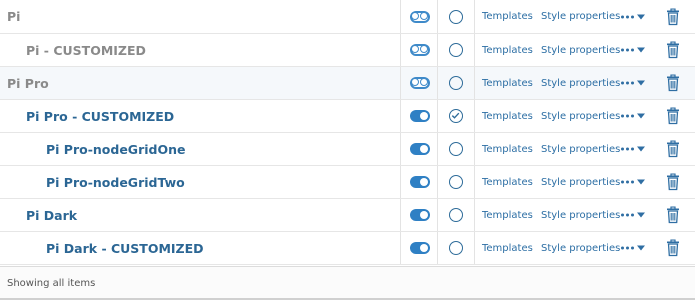 Image resolution: width=695 pixels, height=300 pixels. I want to click on theme-name: Pi - CUSTOMIZED, so click(86, 50).